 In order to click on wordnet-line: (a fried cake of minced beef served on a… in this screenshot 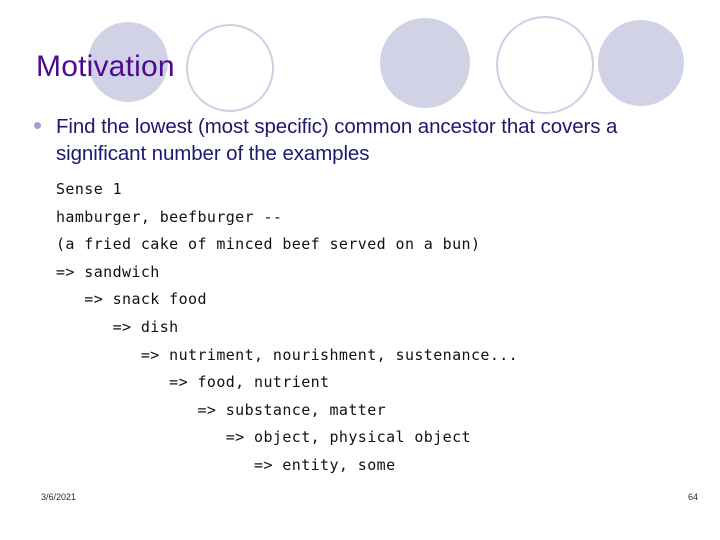, I will do `click(268, 244)`.